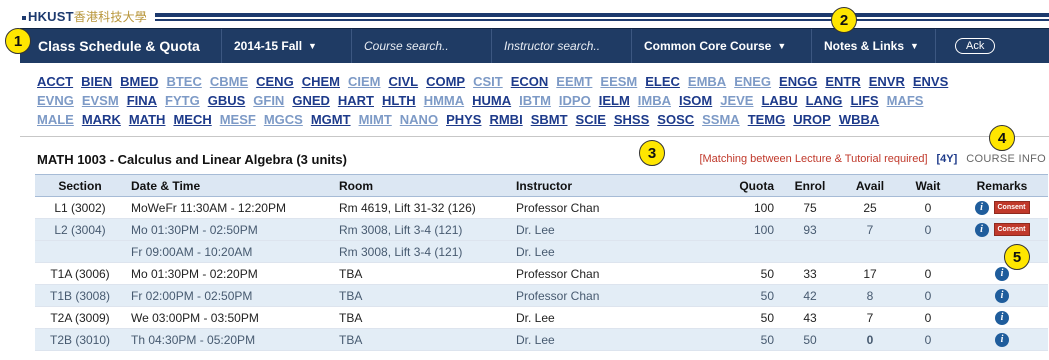 The image size is (1049, 360). I want to click on course-search-input: Course search.., so click(422, 46).